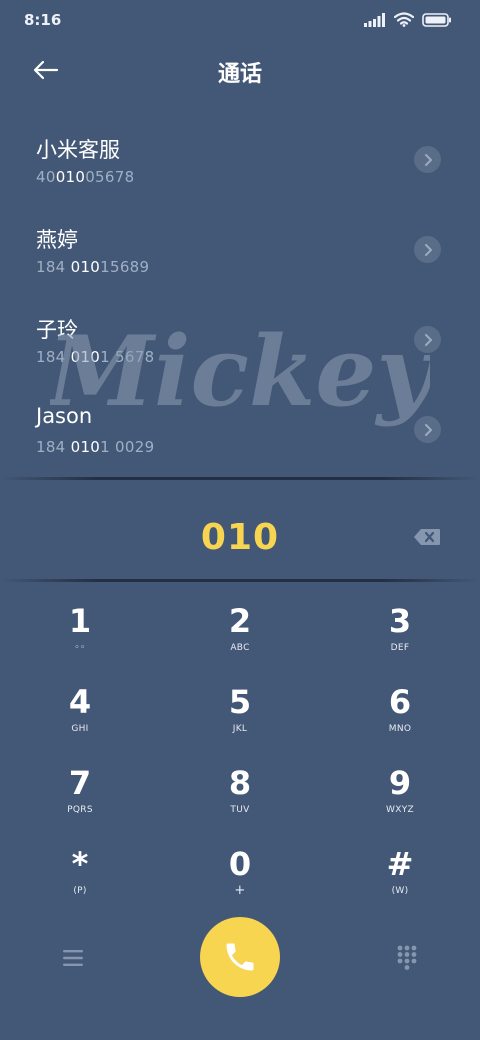 This screenshot has height=1040, width=480. I want to click on contact-number: 184 0101 0029, so click(95, 447).